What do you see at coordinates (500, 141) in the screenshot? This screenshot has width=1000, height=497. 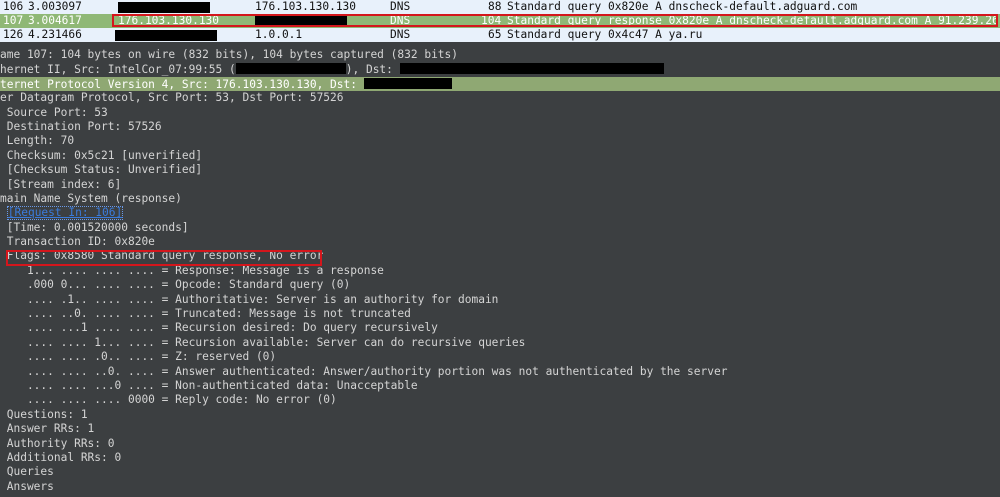 I see `udp-field: Length: 70` at bounding box center [500, 141].